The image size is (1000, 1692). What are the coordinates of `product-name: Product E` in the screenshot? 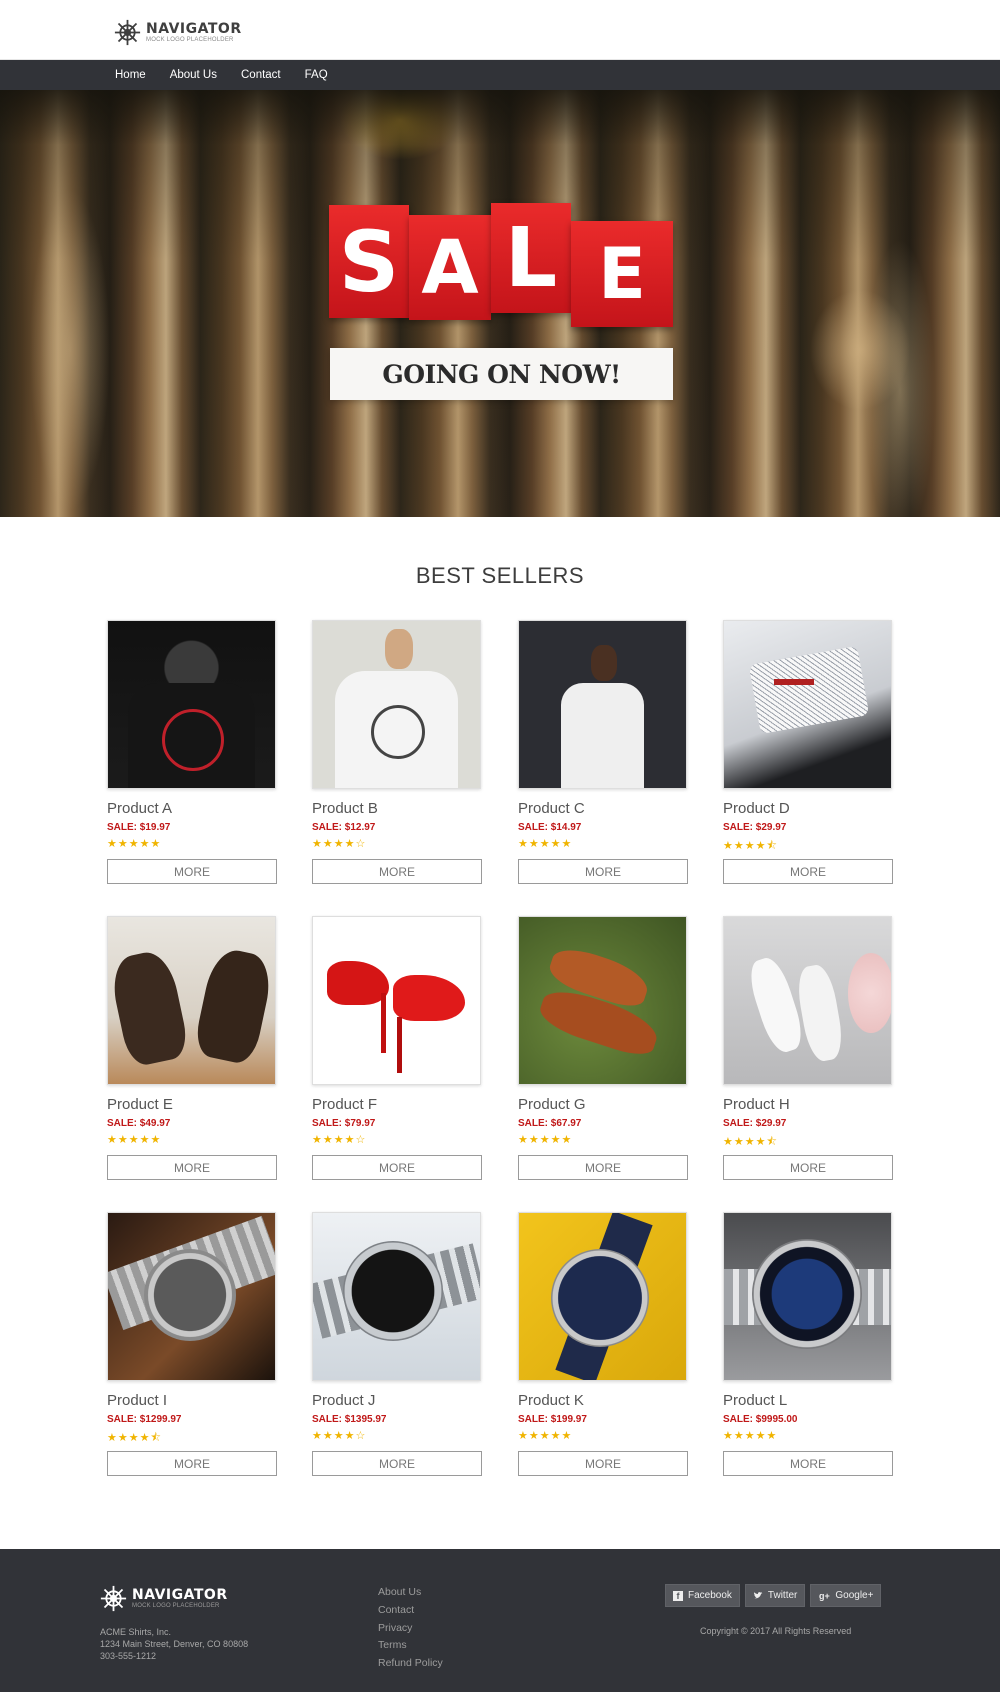 It's located at (192, 1104).